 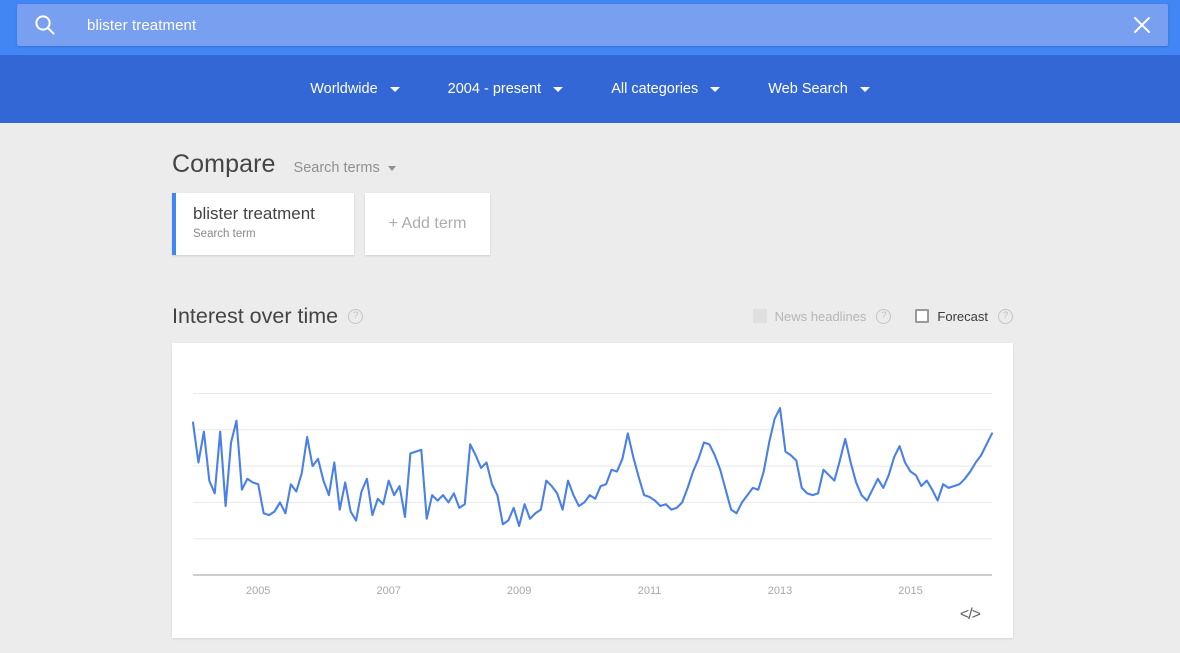 I want to click on term-card-name: blister treatment, so click(x=254, y=213).